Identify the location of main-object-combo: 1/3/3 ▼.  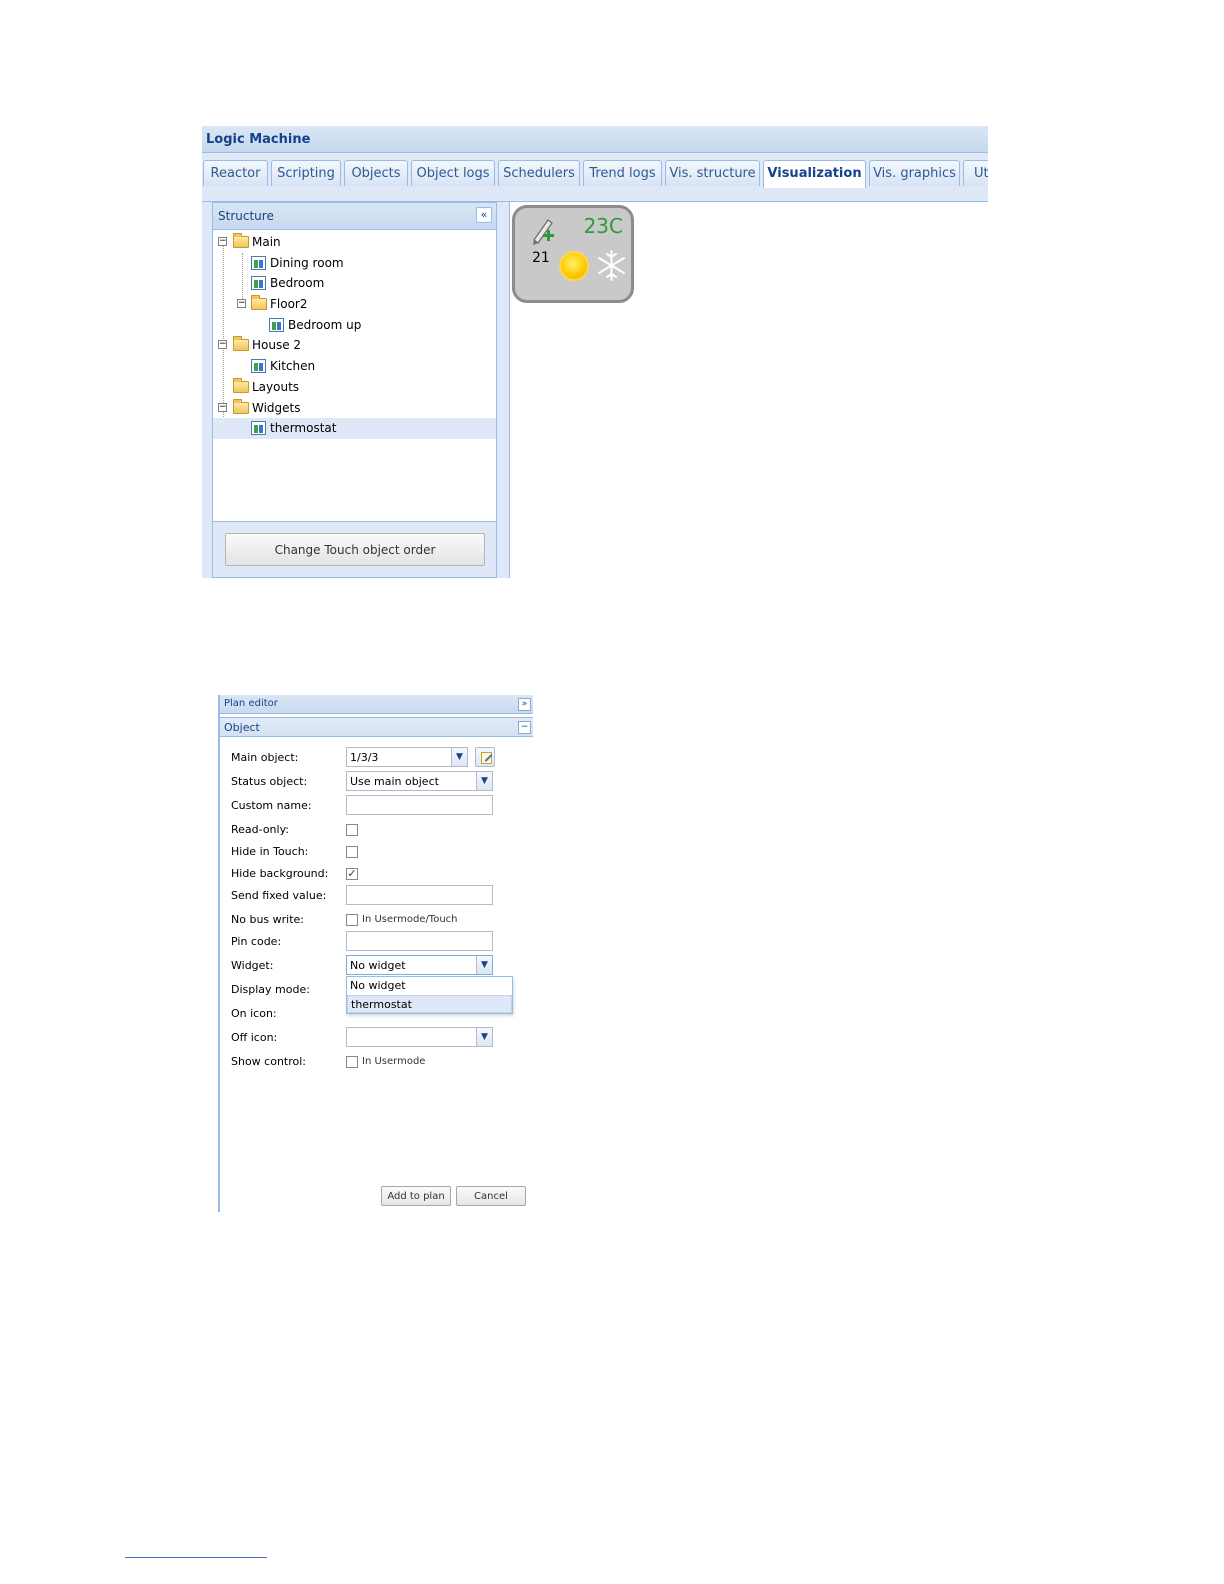
(407, 757).